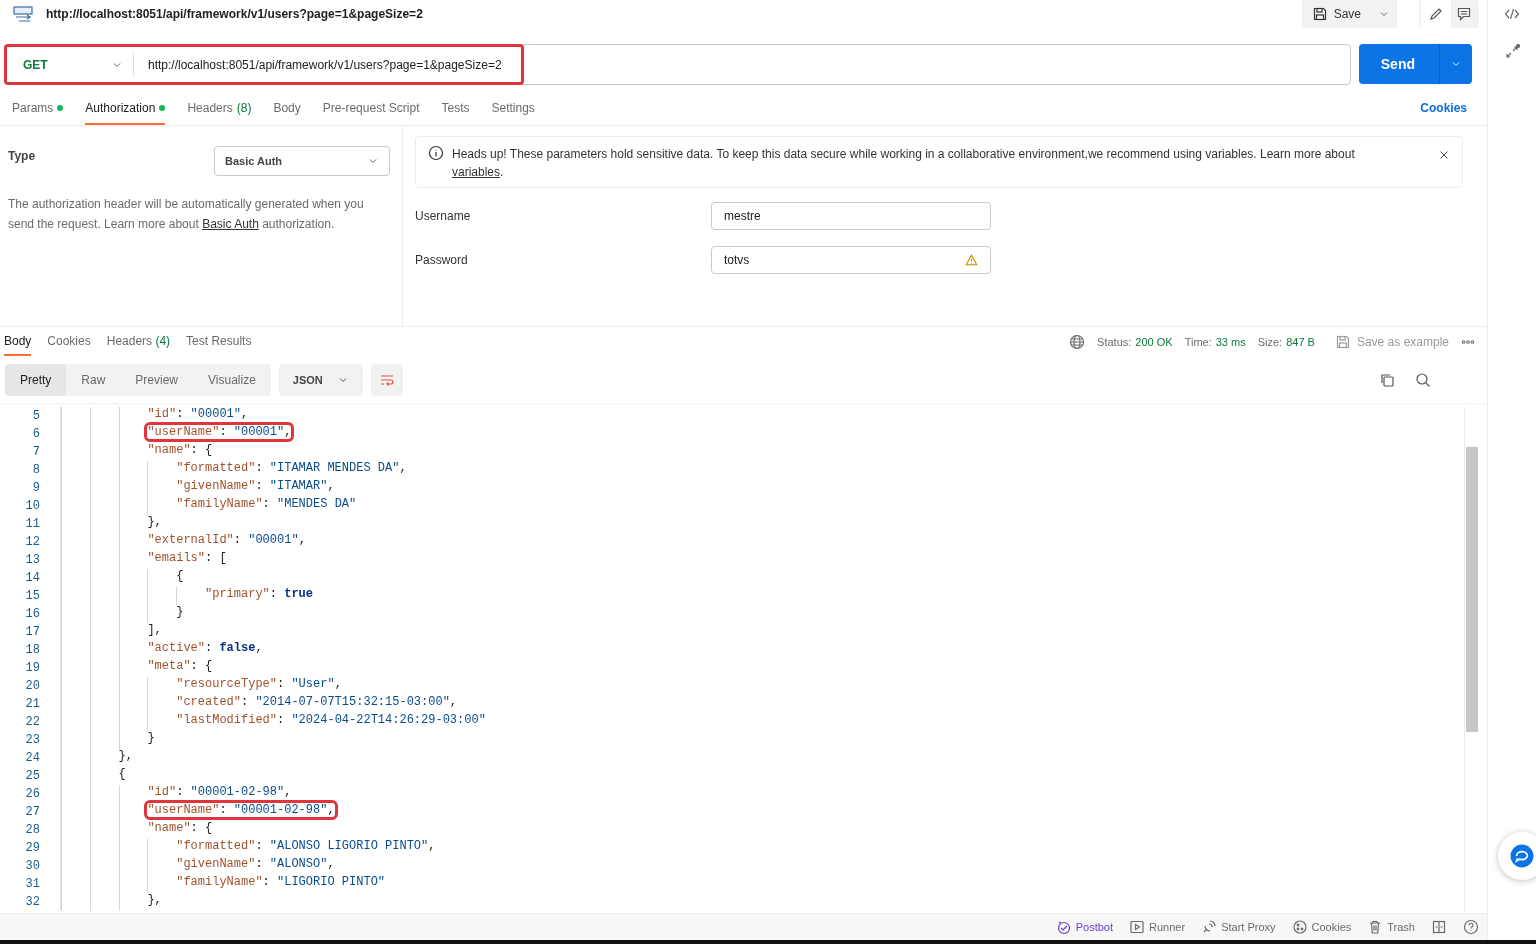 Image resolution: width=1536 pixels, height=944 pixels. I want to click on url-input: http://localhost:8051/api/framework/v1/users?page=1&pageSize=2, so click(318, 64).